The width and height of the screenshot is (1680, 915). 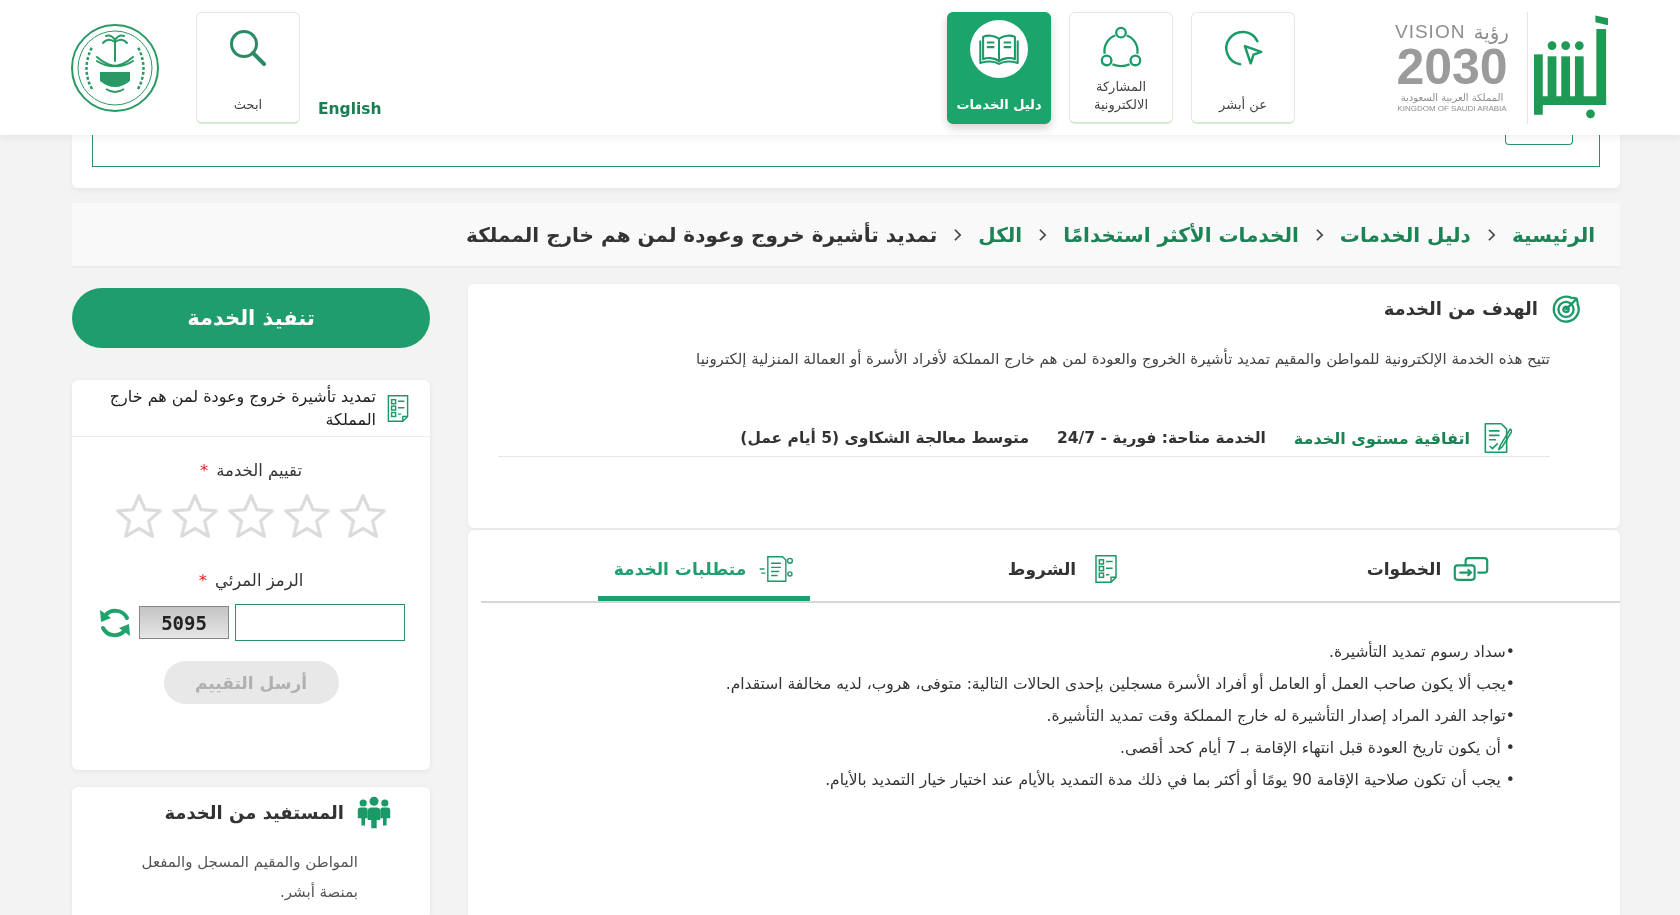 I want to click on description-text: تتيح هذه الخدمة الإلكترونية للمواطن والمقيم تمديد تأشيرة الخروج والعودة لمن هم خارج المملكة لأفراد الأسرة أو العمالة المنزلية إلكترونيا, so click(x=1122, y=359).